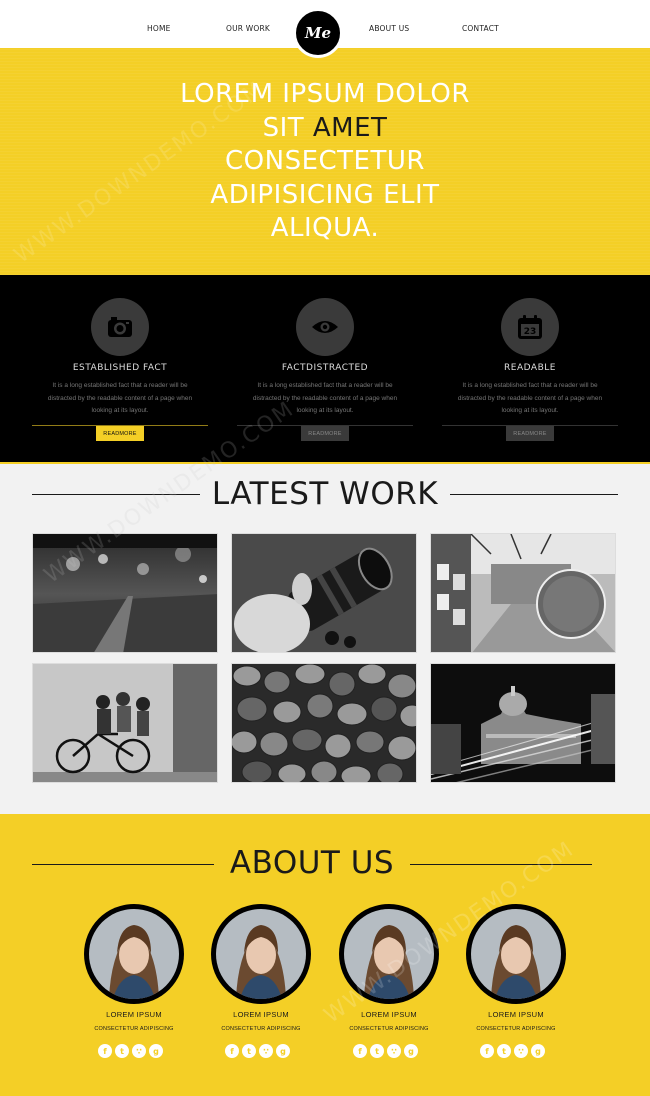  I want to click on camera-icon, so click(120, 327).